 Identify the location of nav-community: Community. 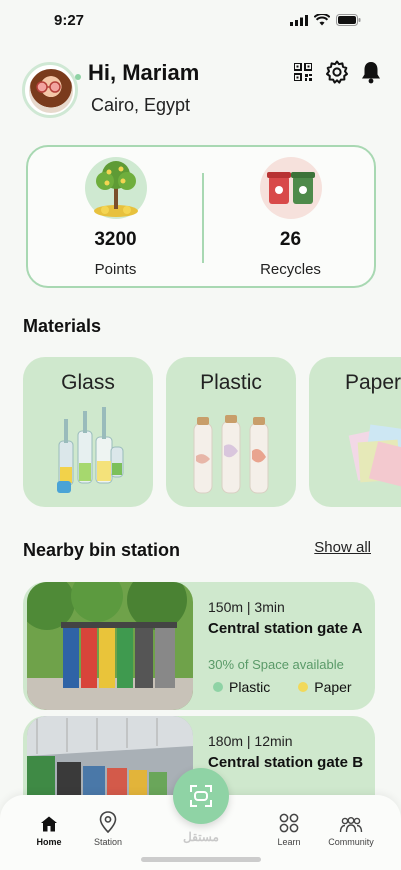
(351, 828).